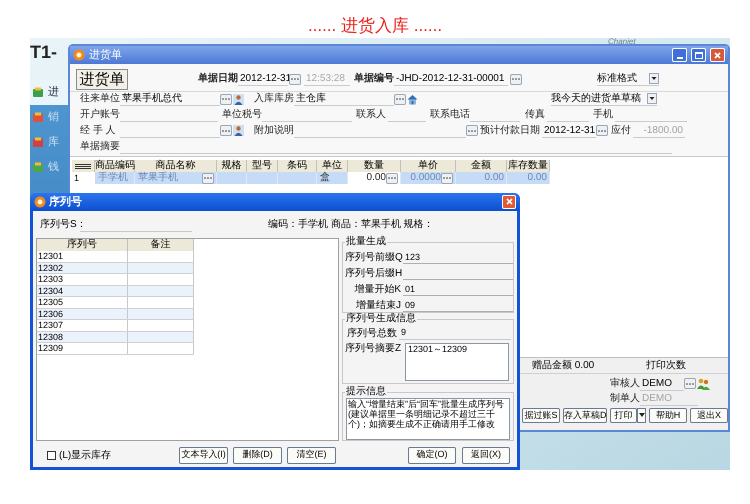 This screenshot has width=750, height=504. Describe the element at coordinates (98, 131) in the screenshot. I see `field-label: 经 手 人` at that location.